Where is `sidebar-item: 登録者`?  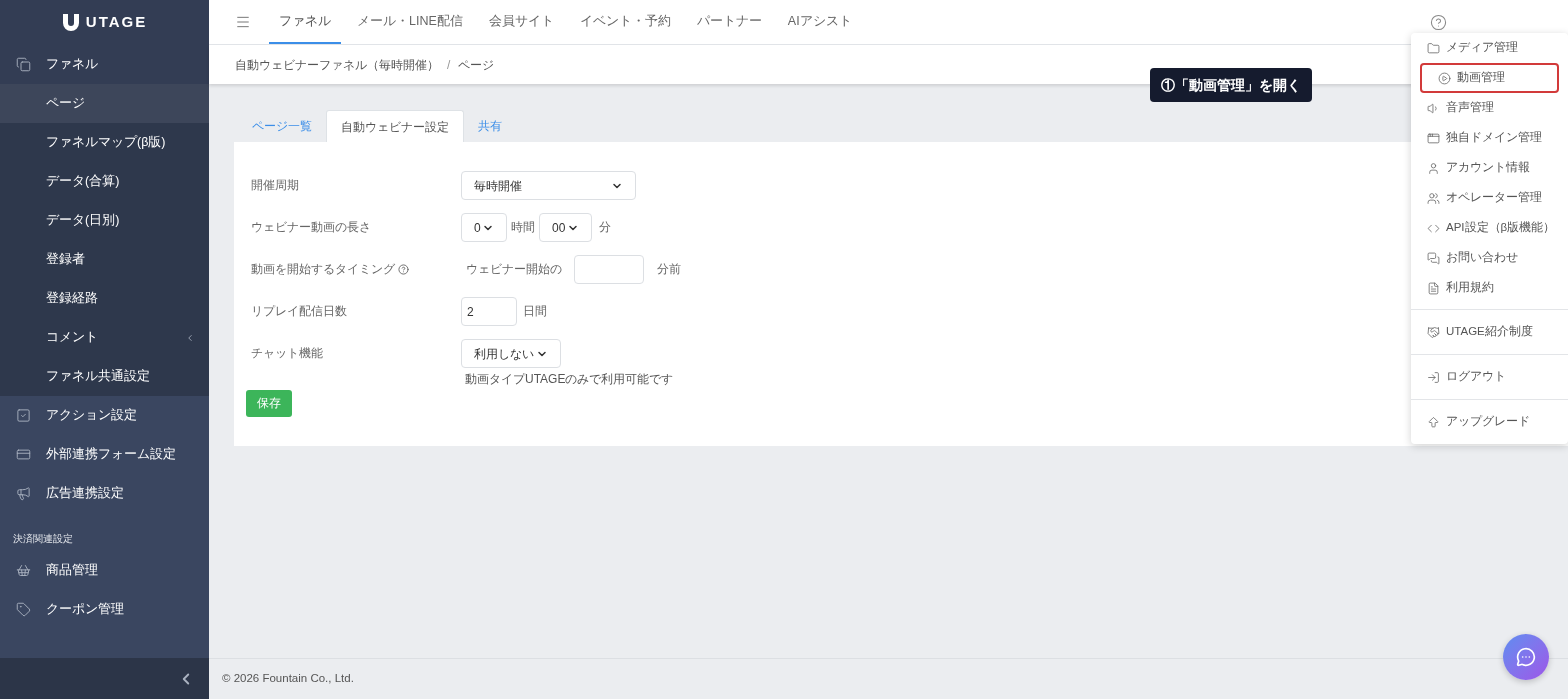 sidebar-item: 登録者 is located at coordinates (104, 259).